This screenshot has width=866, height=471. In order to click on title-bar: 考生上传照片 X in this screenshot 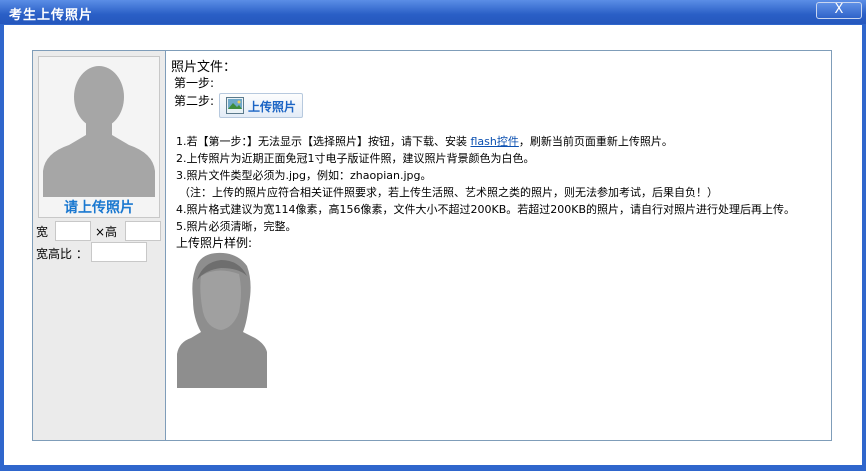, I will do `click(433, 12)`.